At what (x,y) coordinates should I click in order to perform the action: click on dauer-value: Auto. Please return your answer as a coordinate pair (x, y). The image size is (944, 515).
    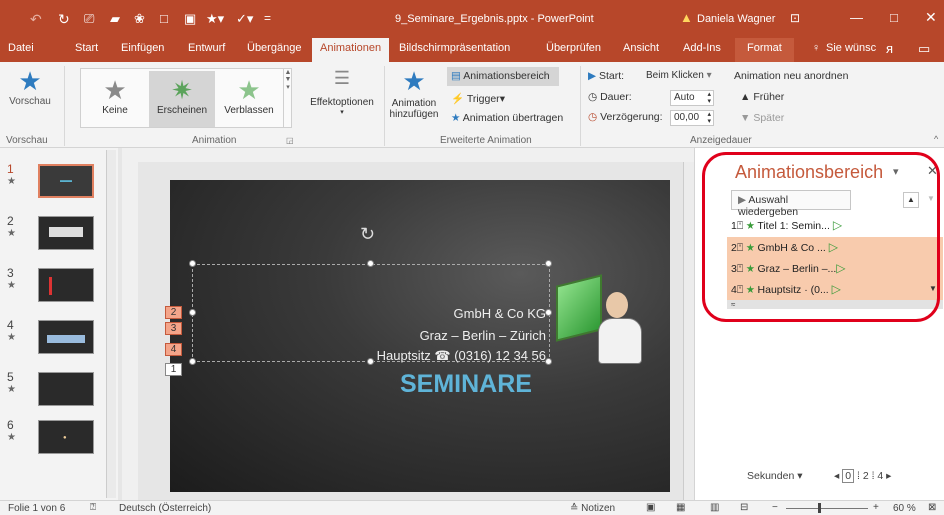
    Looking at the image, I should click on (684, 97).